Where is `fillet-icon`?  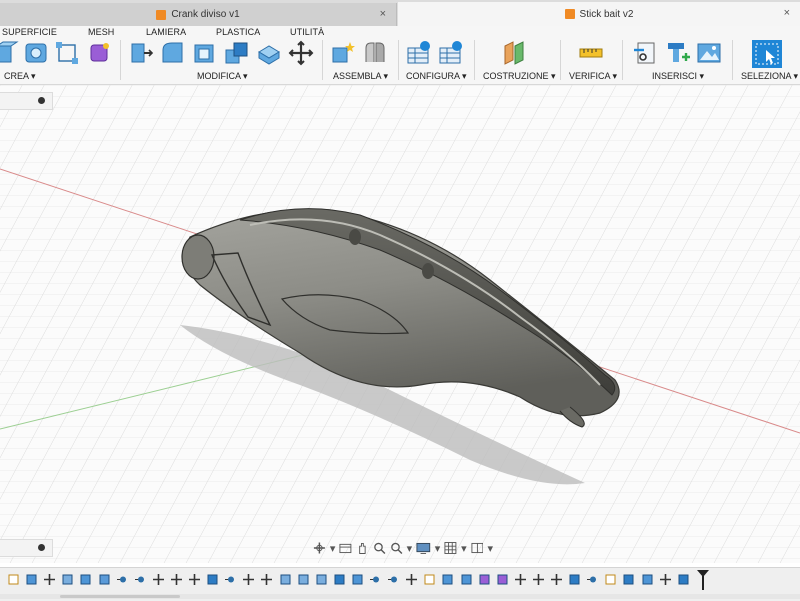 fillet-icon is located at coordinates (173, 53).